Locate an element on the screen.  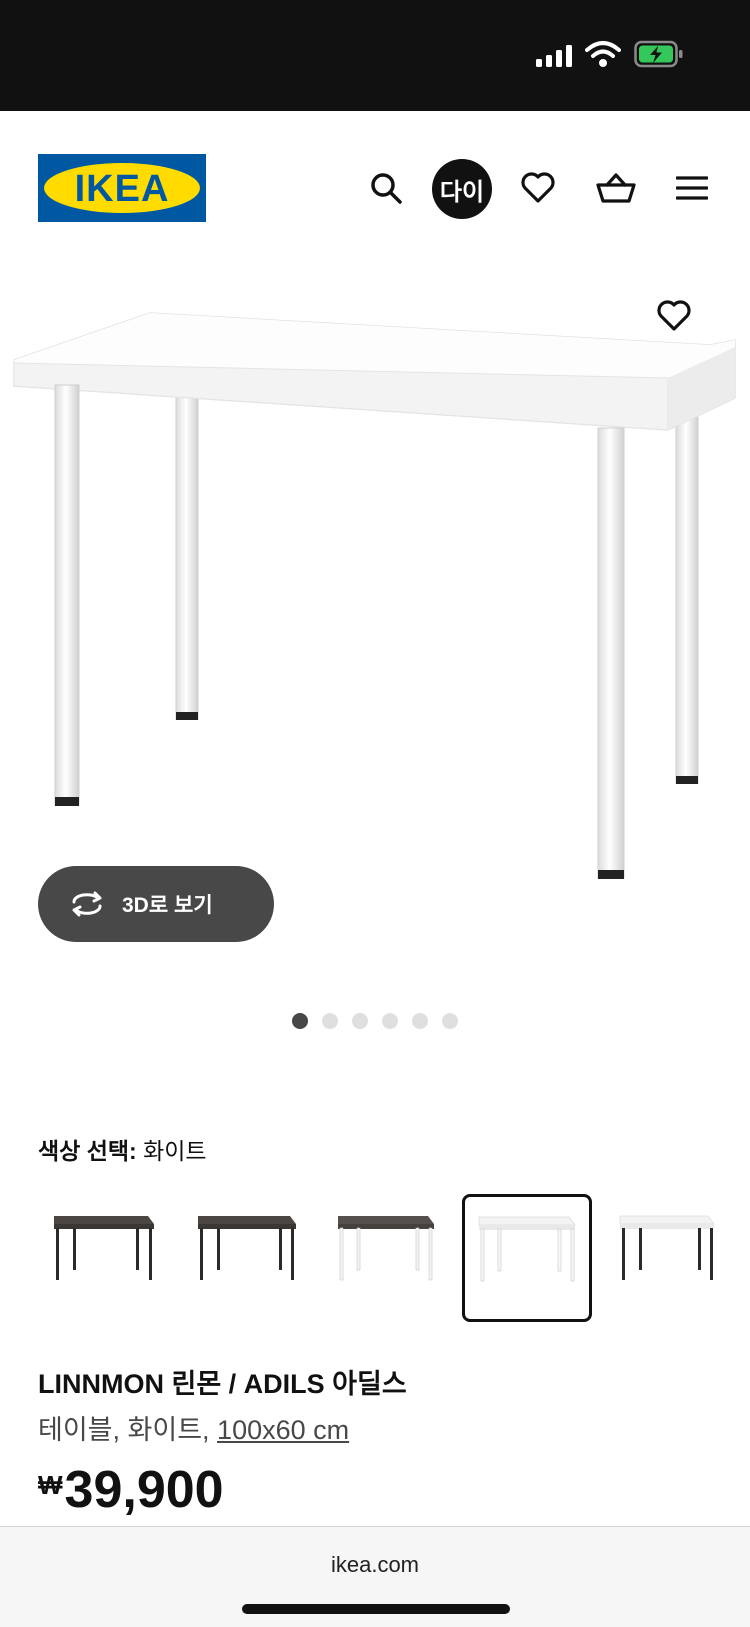
view-3d-button: 3D로 보기 is located at coordinates (156, 904).